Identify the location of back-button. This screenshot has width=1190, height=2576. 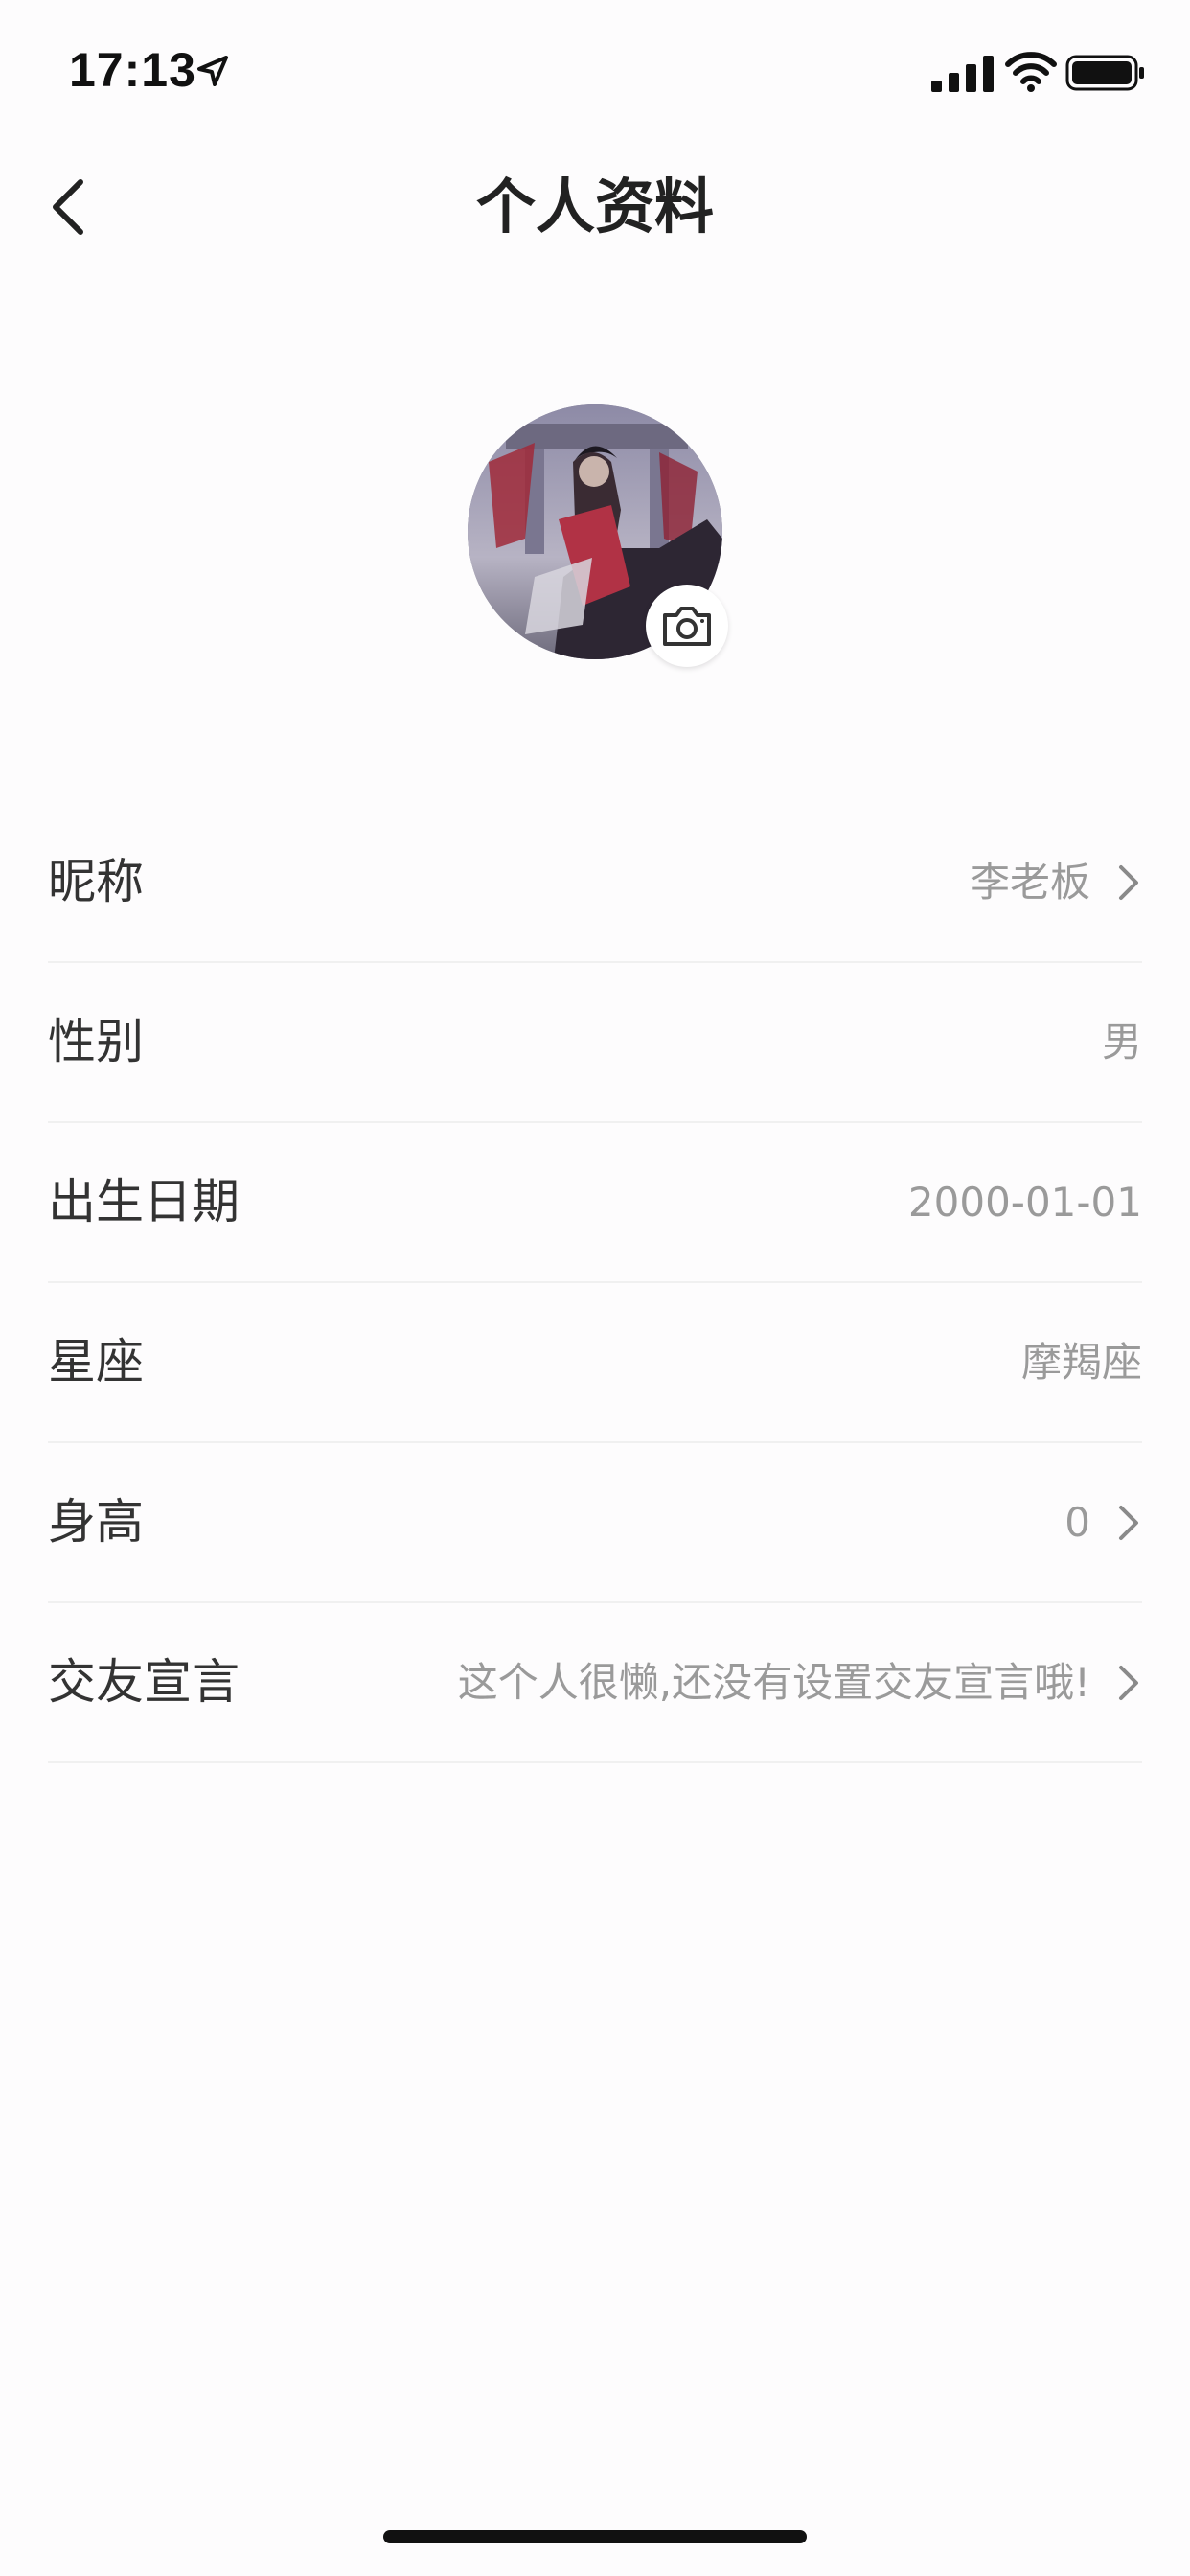
(72, 207).